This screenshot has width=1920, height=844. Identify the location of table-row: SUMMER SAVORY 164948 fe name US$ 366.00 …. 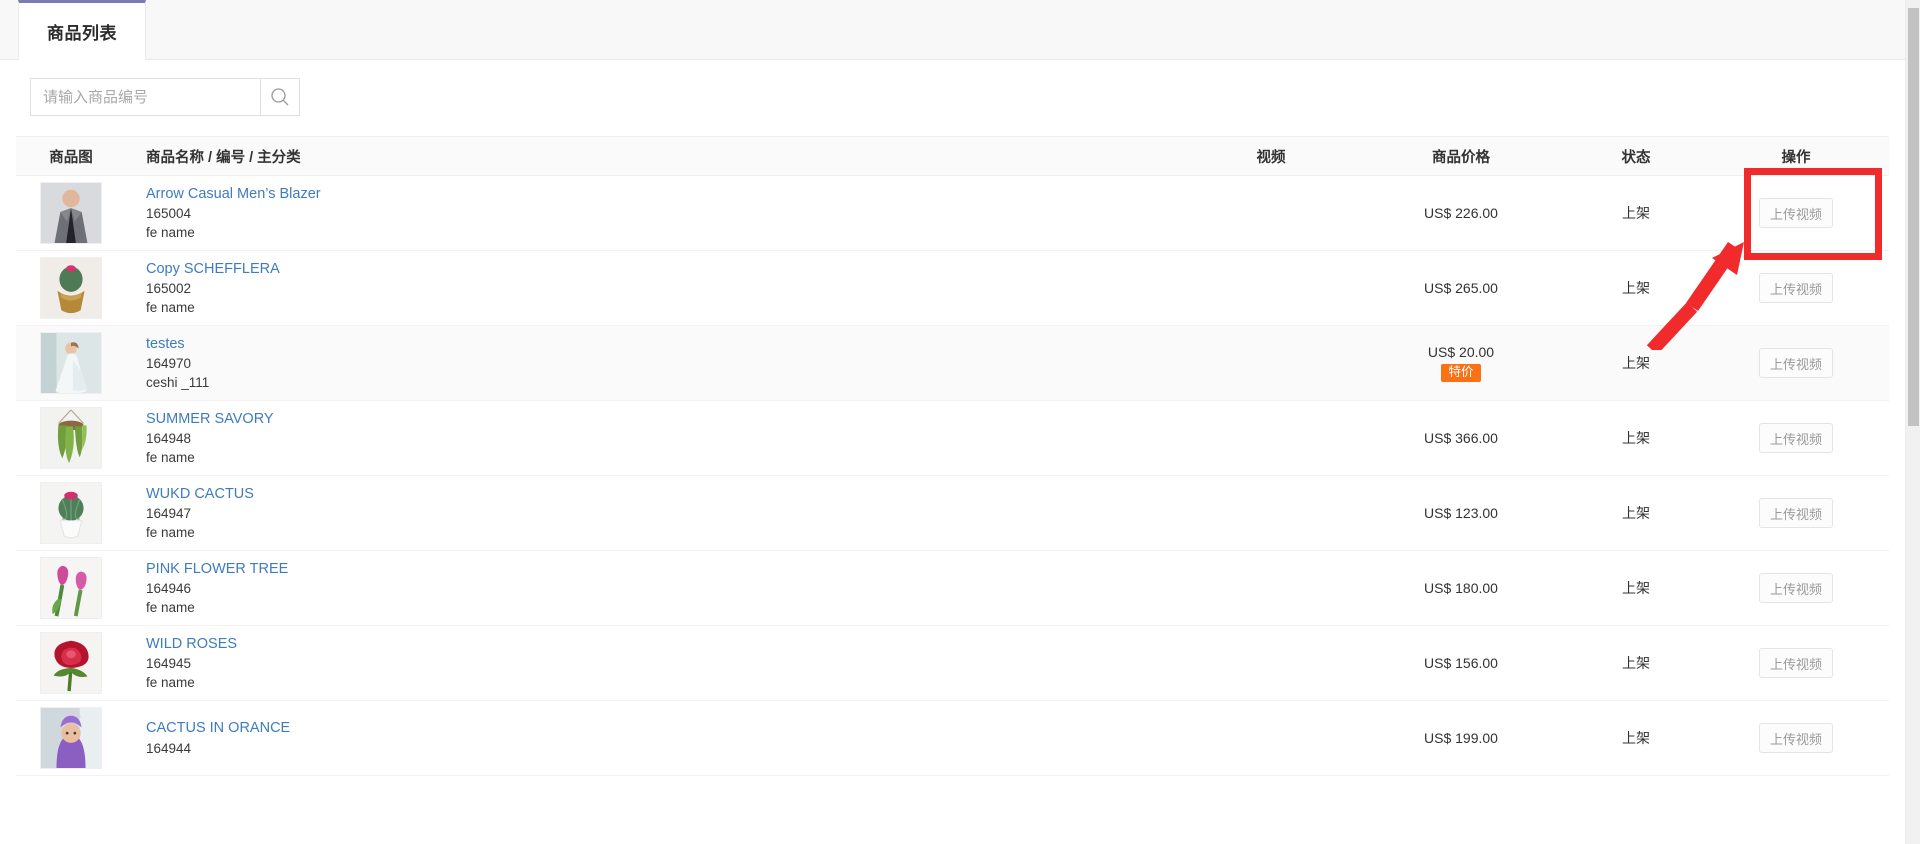
(952, 438).